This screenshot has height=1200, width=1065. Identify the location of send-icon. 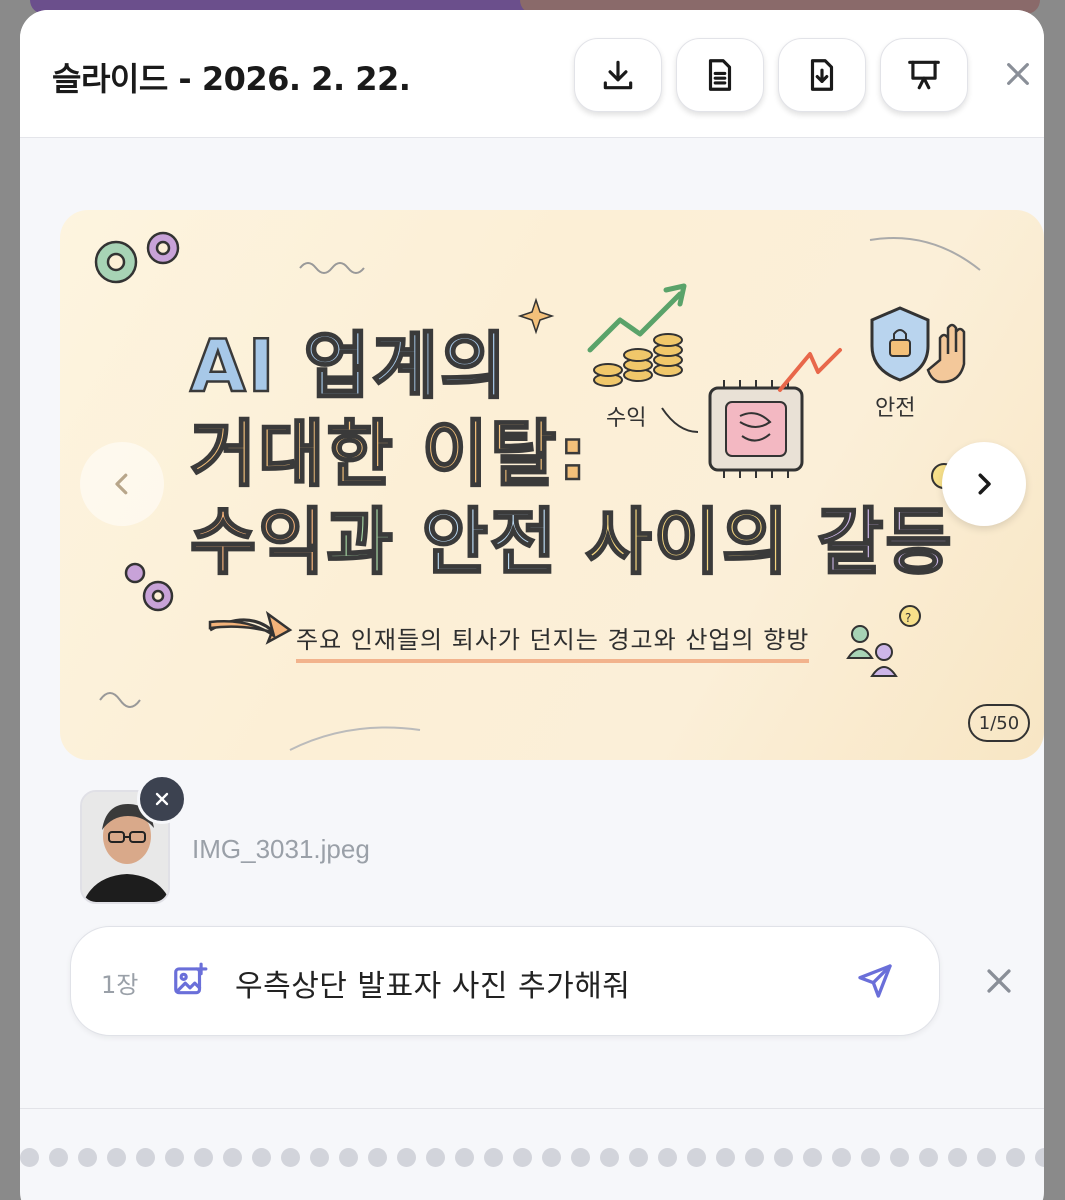
(875, 981).